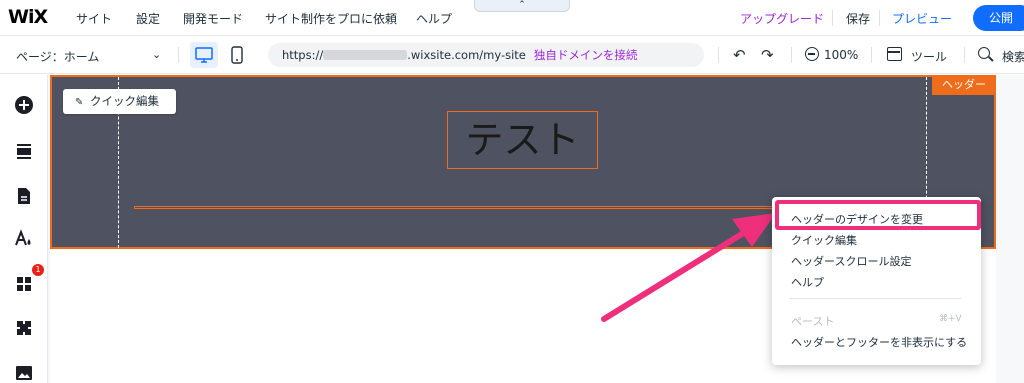 Image resolution: width=1024 pixels, height=383 pixels. I want to click on site-url-bar: https:// .wixsite.com/my-site 独自ドメインを接続, so click(486, 55).